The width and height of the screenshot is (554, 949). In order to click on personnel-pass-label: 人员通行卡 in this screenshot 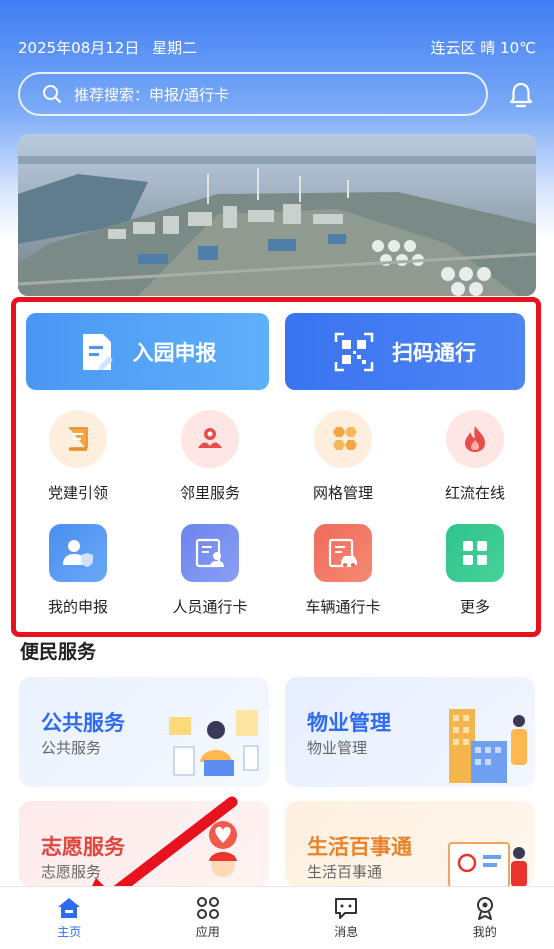, I will do `click(210, 607)`.